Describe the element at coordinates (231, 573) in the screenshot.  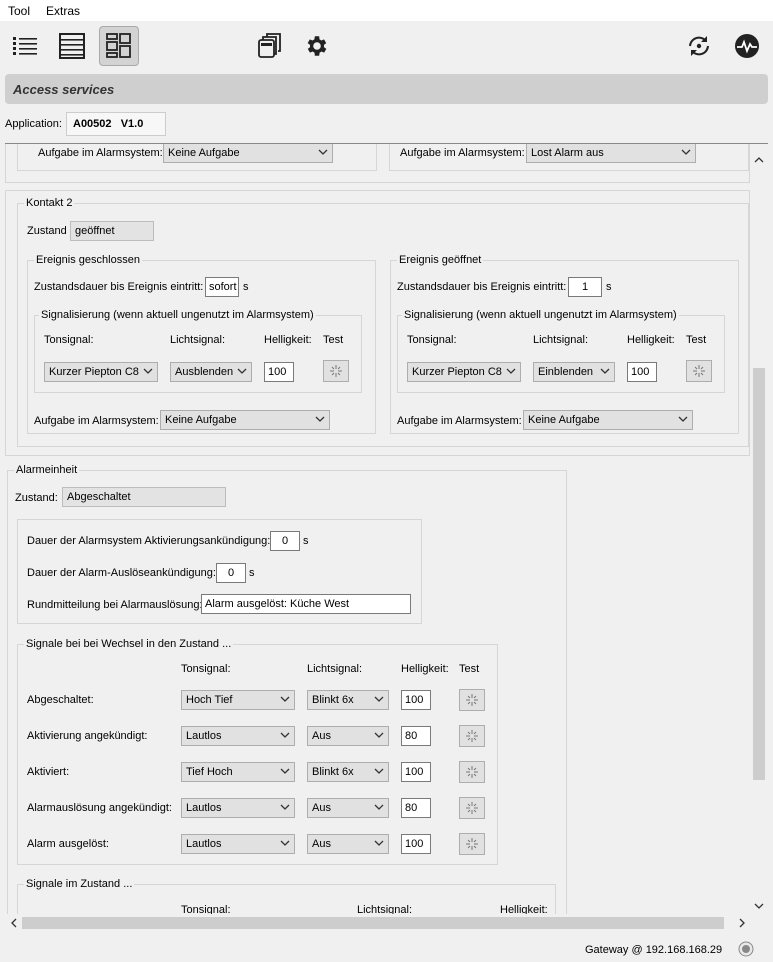
I see `trigger-input: 0` at that location.